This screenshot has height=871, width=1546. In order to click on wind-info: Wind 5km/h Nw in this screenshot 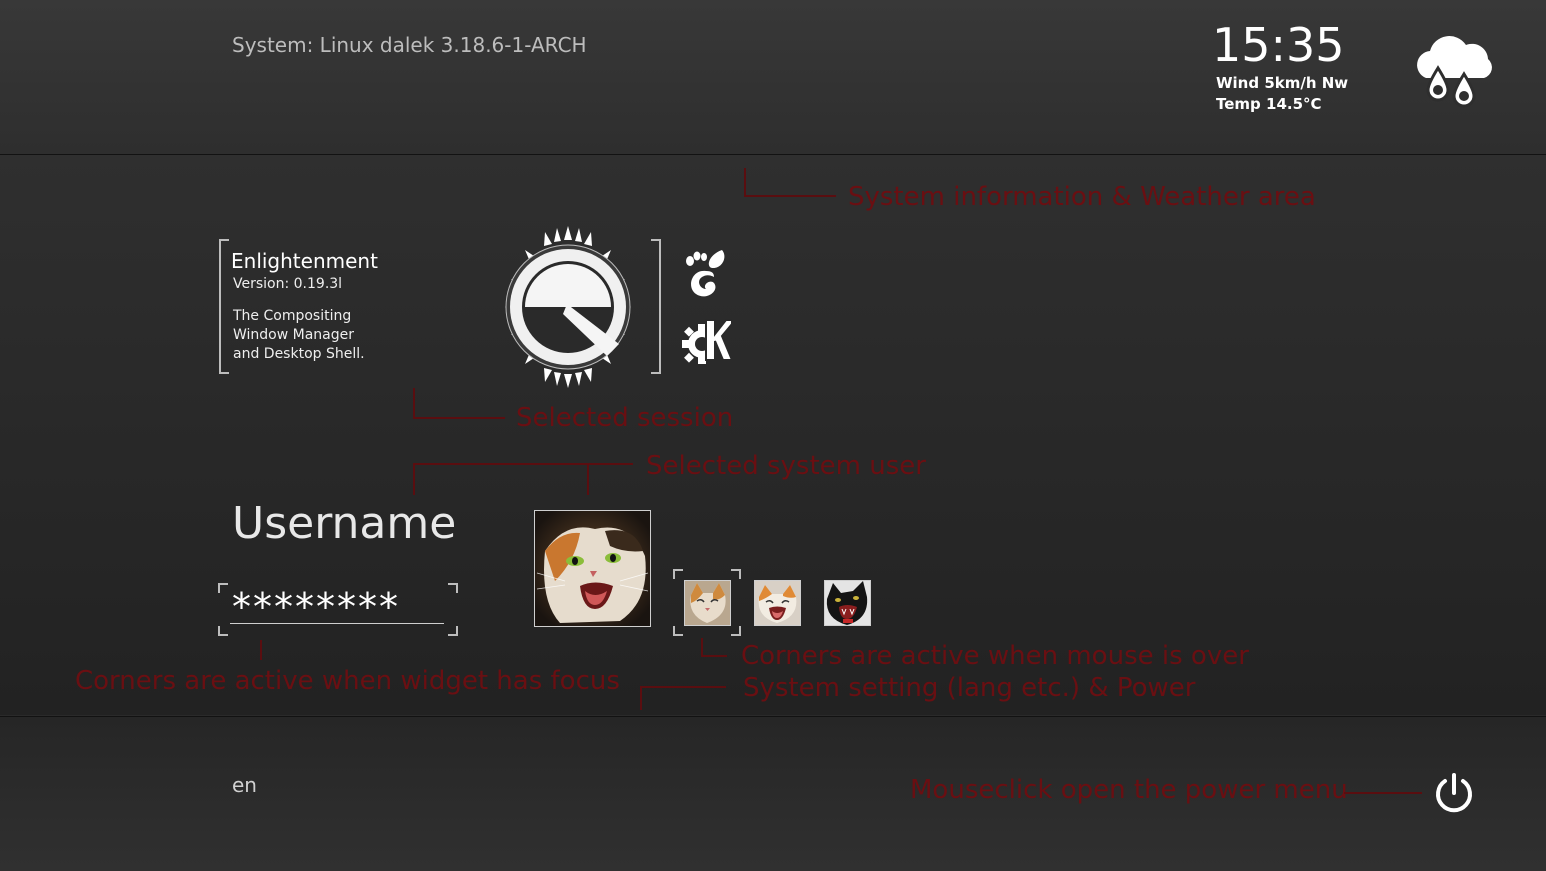, I will do `click(1282, 83)`.